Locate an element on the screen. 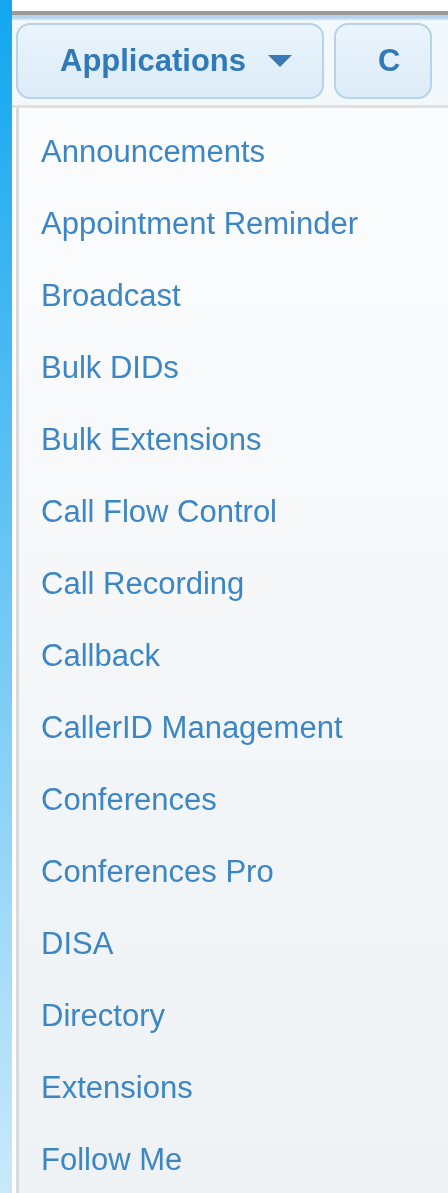 This screenshot has height=1193, width=448. menu-item: Callback is located at coordinates (233, 656).